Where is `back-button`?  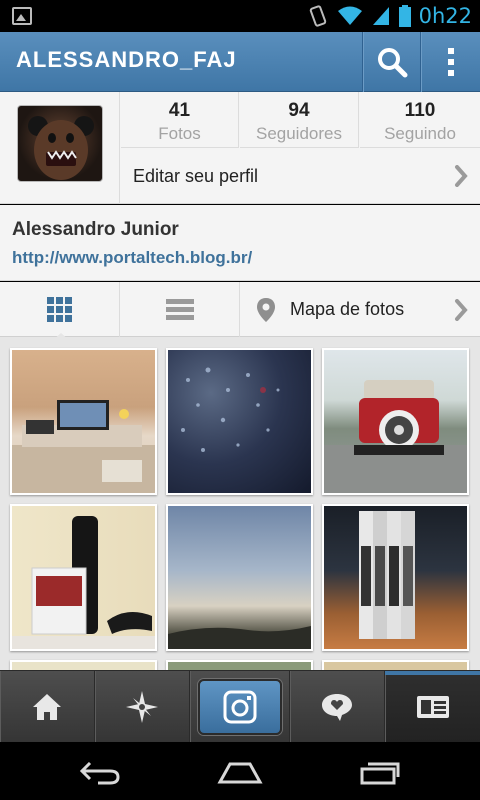 back-button is located at coordinates (100, 772).